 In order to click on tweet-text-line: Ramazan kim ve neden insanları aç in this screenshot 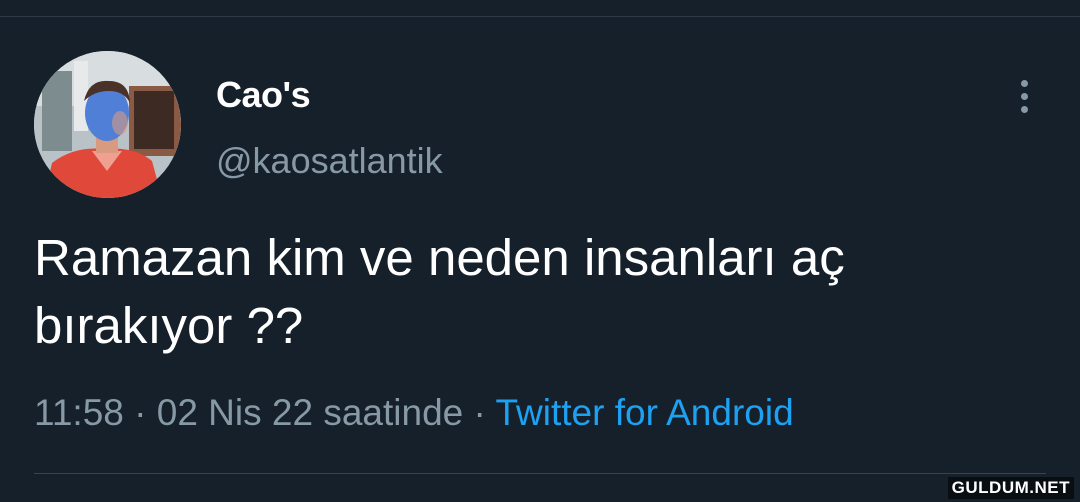, I will do `click(439, 257)`.